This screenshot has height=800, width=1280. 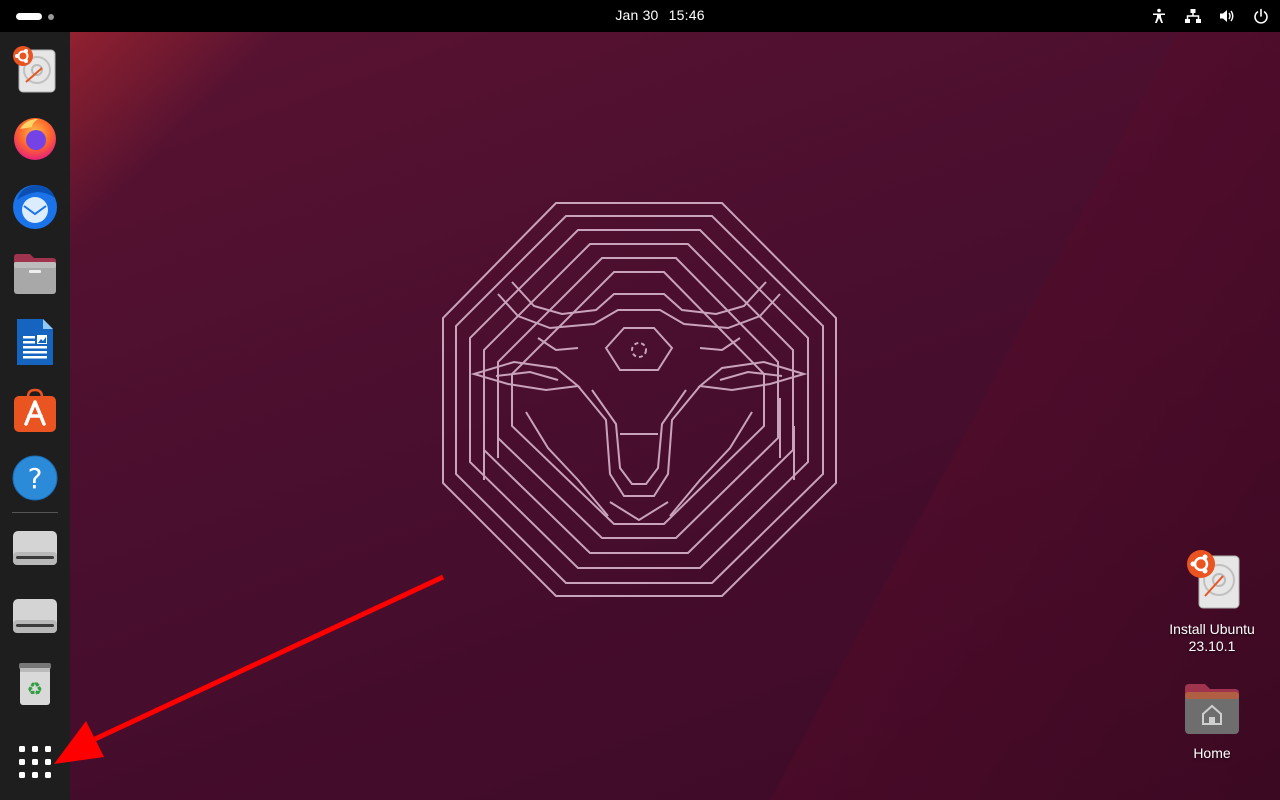 What do you see at coordinates (660, 15) in the screenshot?
I see `clock: Jan 30 15:46` at bounding box center [660, 15].